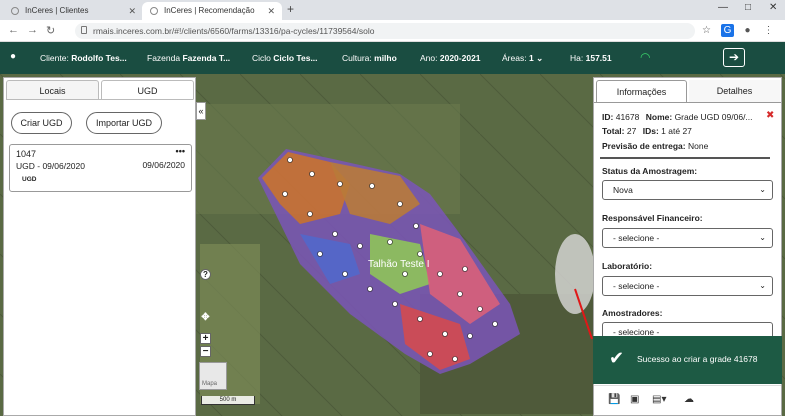  Describe the element at coordinates (357, 58) in the screenshot. I see `cultura-label: Cultura:` at that location.